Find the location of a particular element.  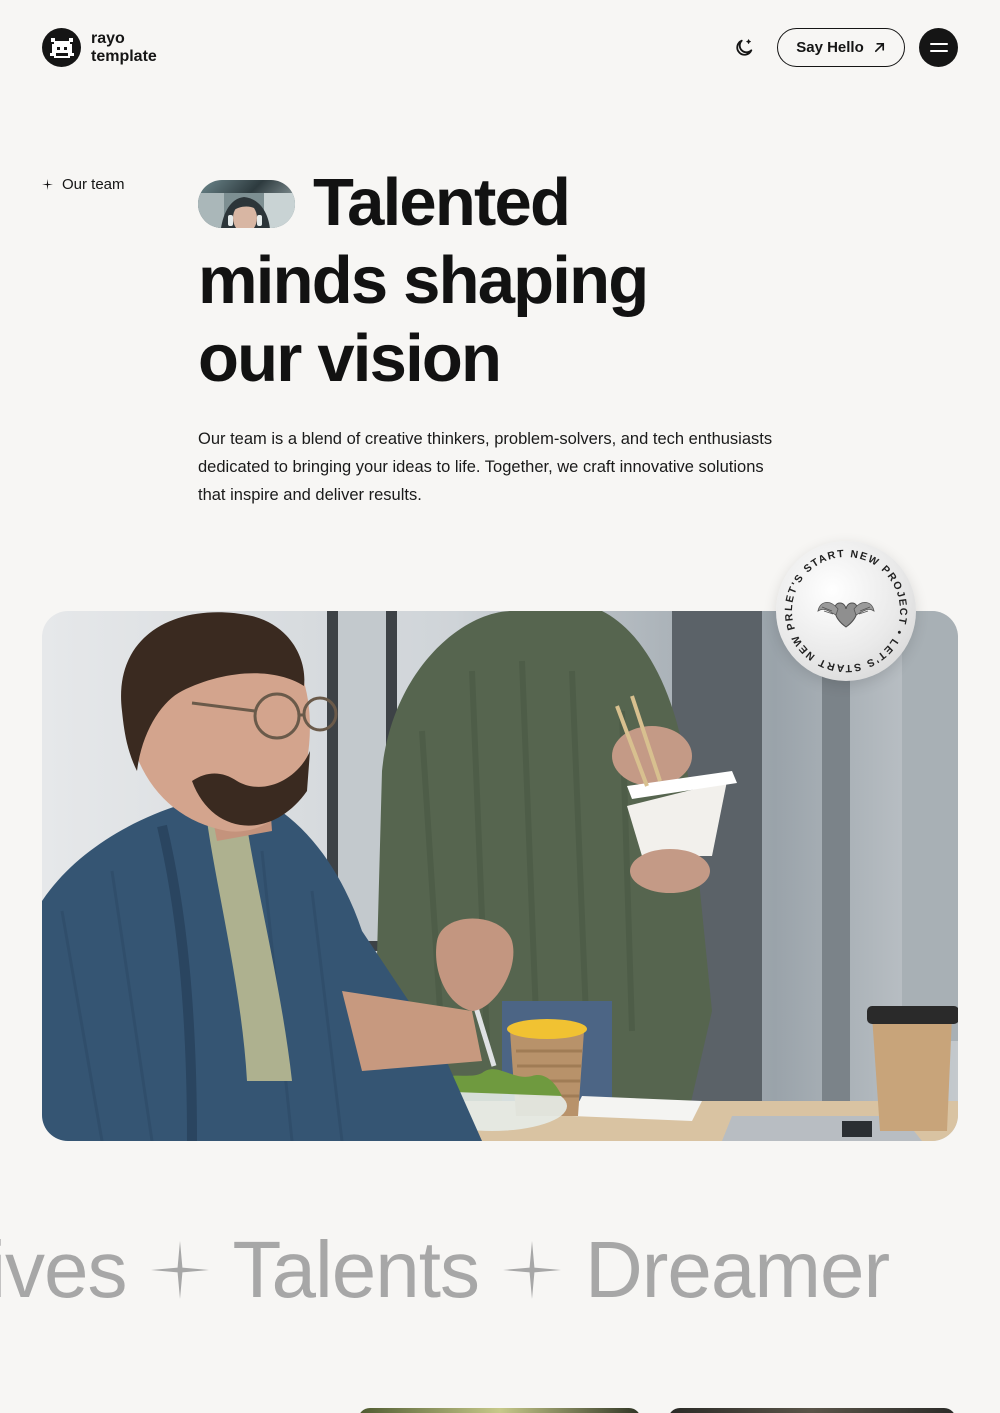

logo-line-2: template is located at coordinates (124, 56).